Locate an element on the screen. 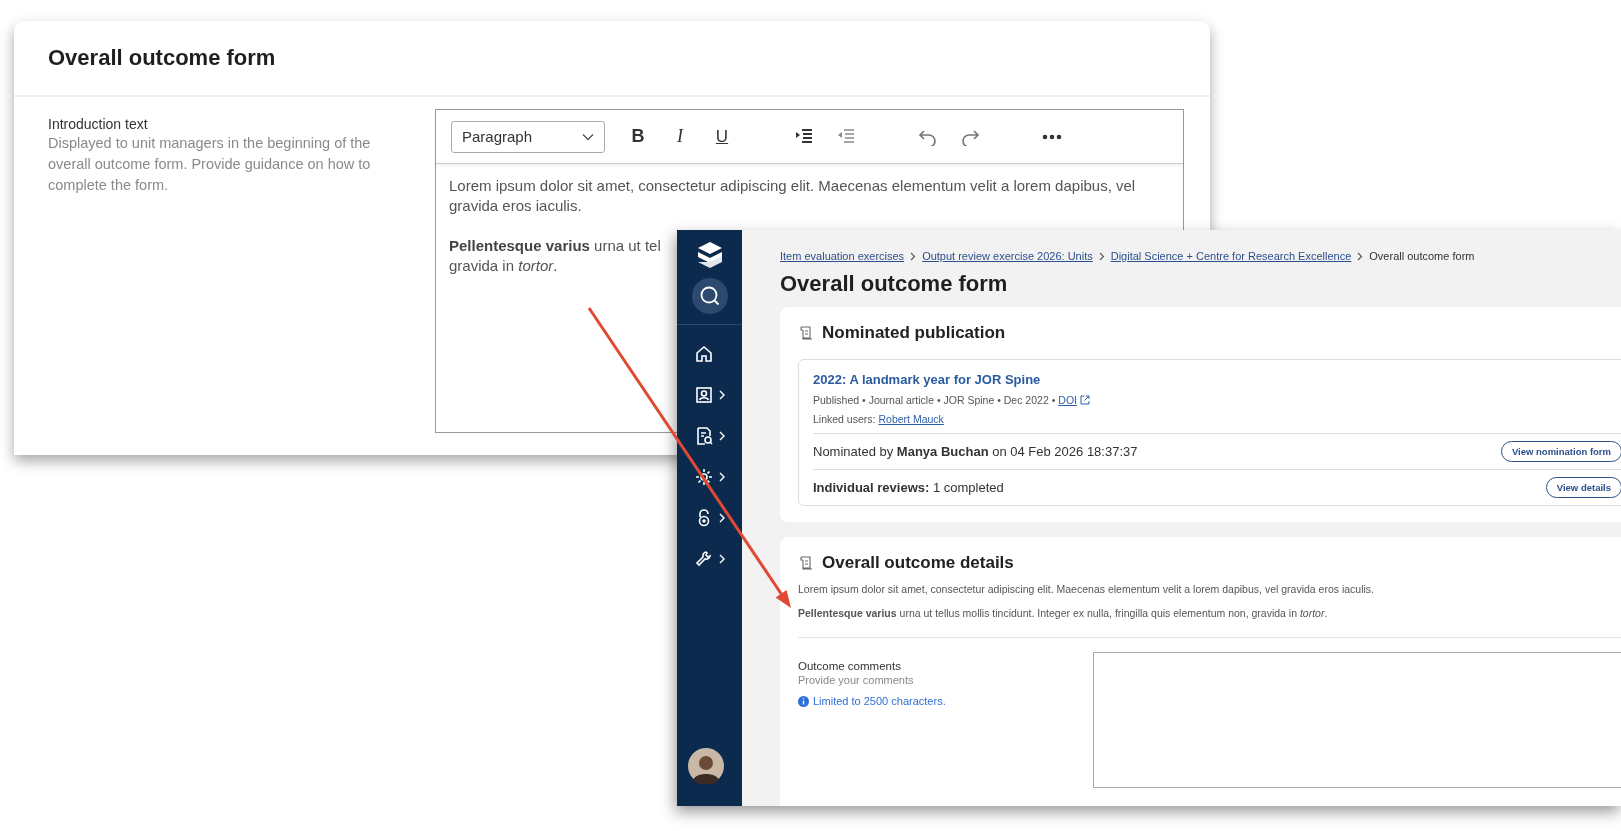 The width and height of the screenshot is (1621, 831). character-limit-note: Limited to 2500 characters. is located at coordinates (879, 701).